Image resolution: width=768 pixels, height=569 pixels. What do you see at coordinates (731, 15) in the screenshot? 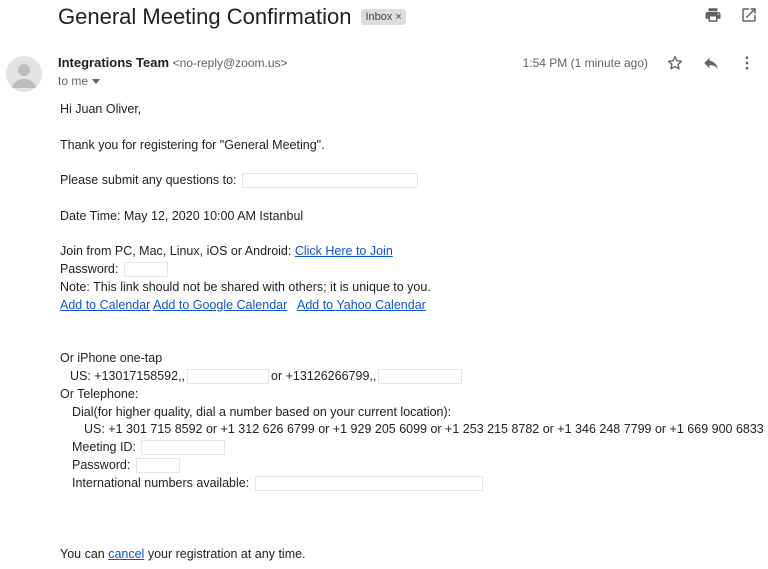
I see `top-actions` at bounding box center [731, 15].